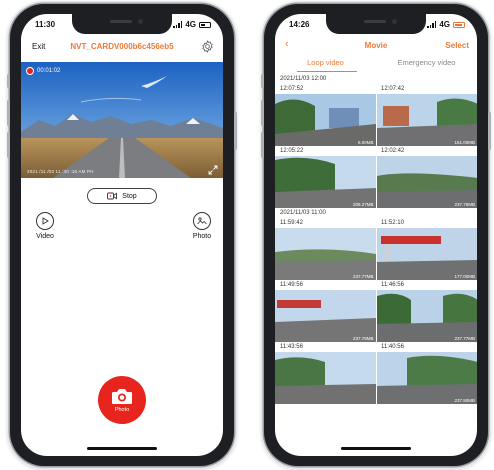 This screenshot has width=494, height=470. I want to click on video-label: Video, so click(45, 236).